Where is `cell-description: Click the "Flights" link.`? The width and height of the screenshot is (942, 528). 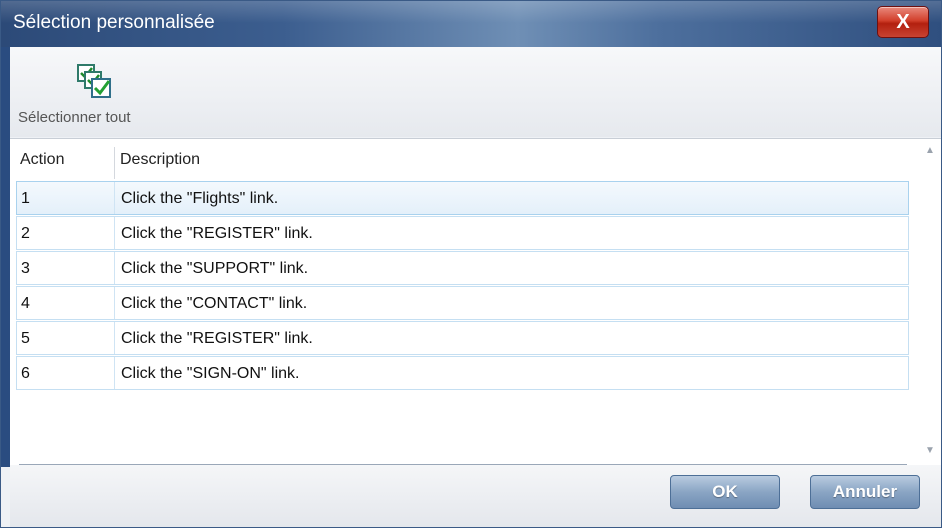 cell-description: Click the "Flights" link. is located at coordinates (200, 198).